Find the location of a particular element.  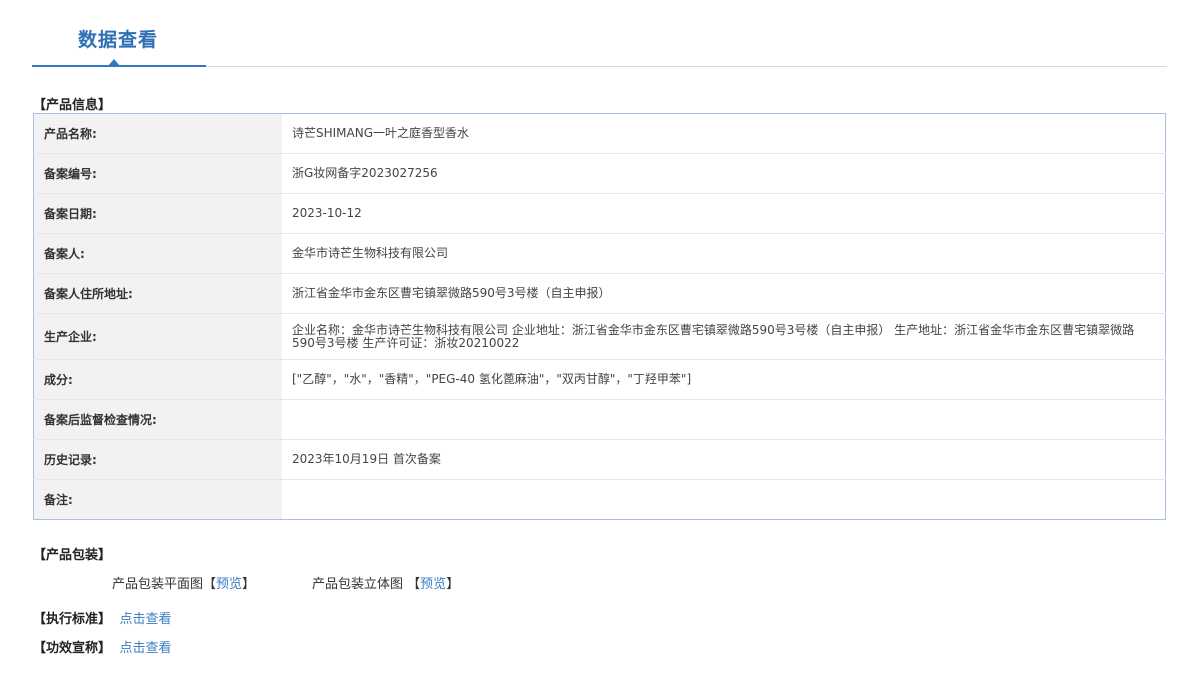

packaging-solid-label: 产品包装立体图 is located at coordinates (358, 584).